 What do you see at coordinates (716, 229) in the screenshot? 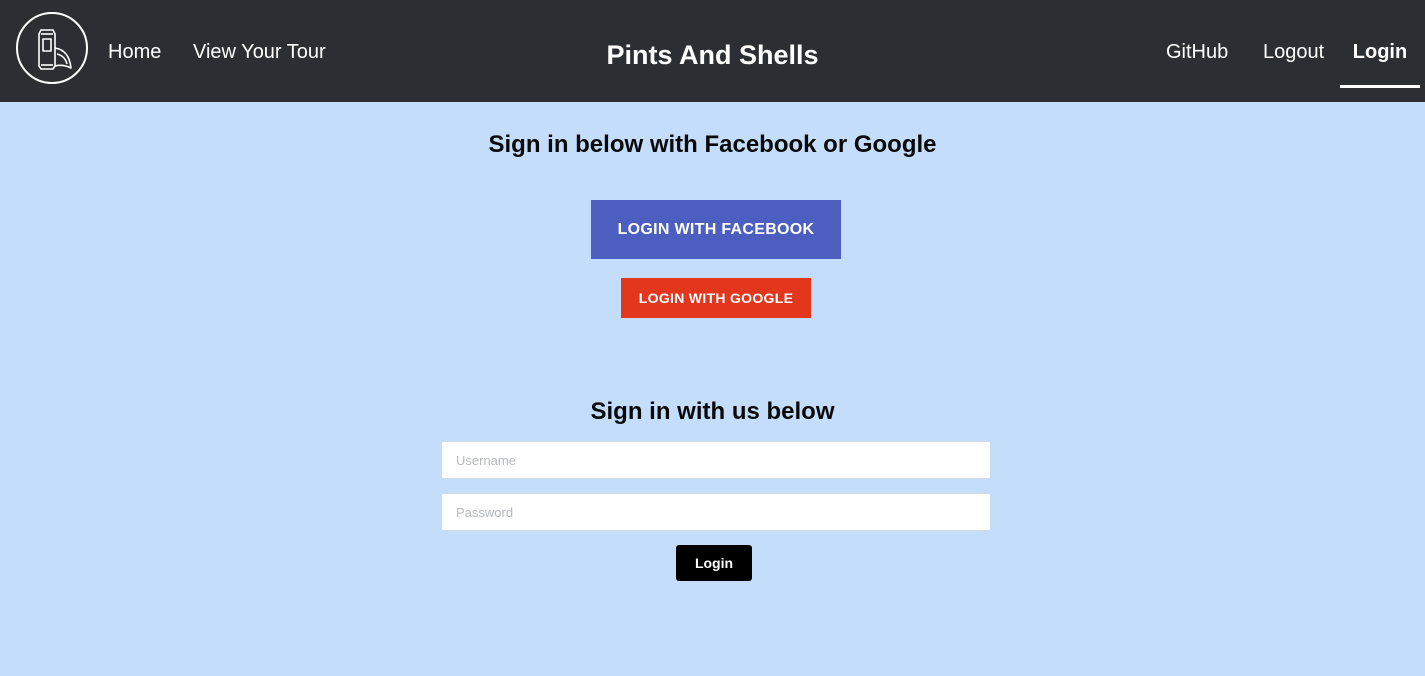
I see `login-with-facebook-button: Login with Facebook` at bounding box center [716, 229].